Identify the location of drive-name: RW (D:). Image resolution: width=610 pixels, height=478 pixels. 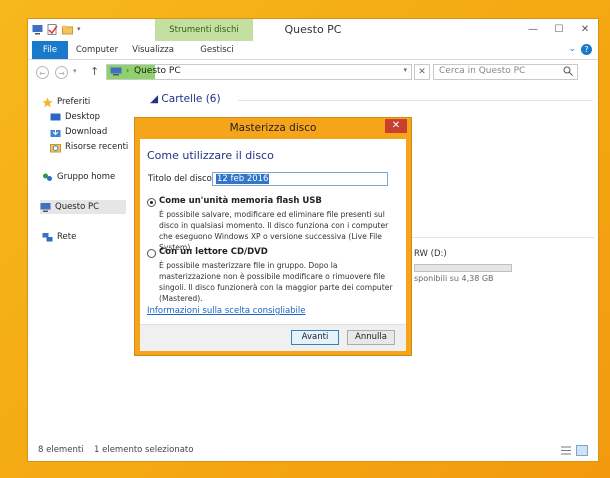
(430, 254).